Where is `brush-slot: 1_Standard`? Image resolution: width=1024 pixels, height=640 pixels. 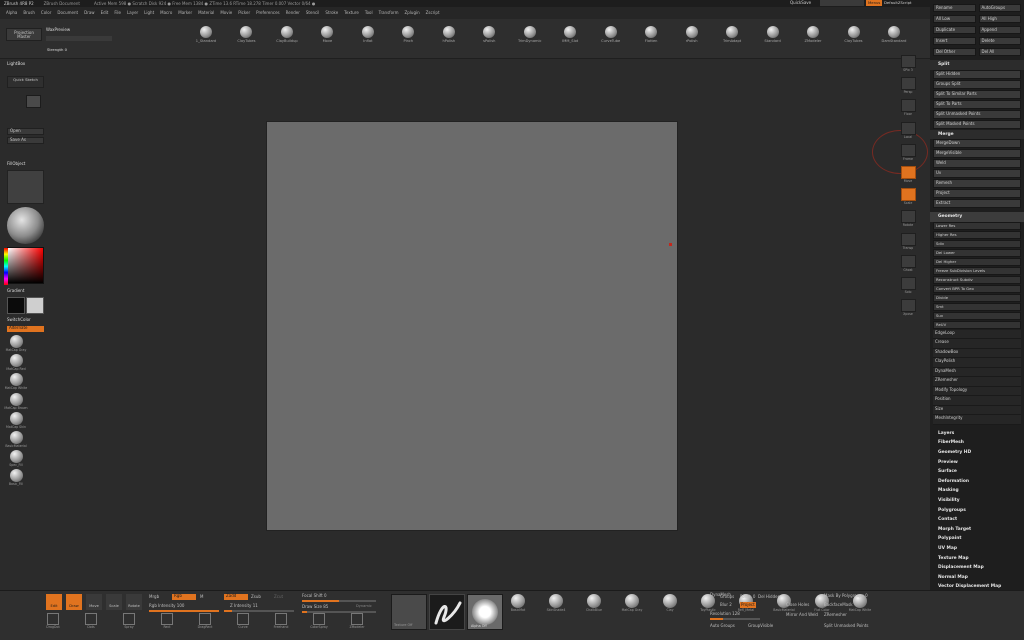
brush-slot: 1_Standard is located at coordinates (206, 40).